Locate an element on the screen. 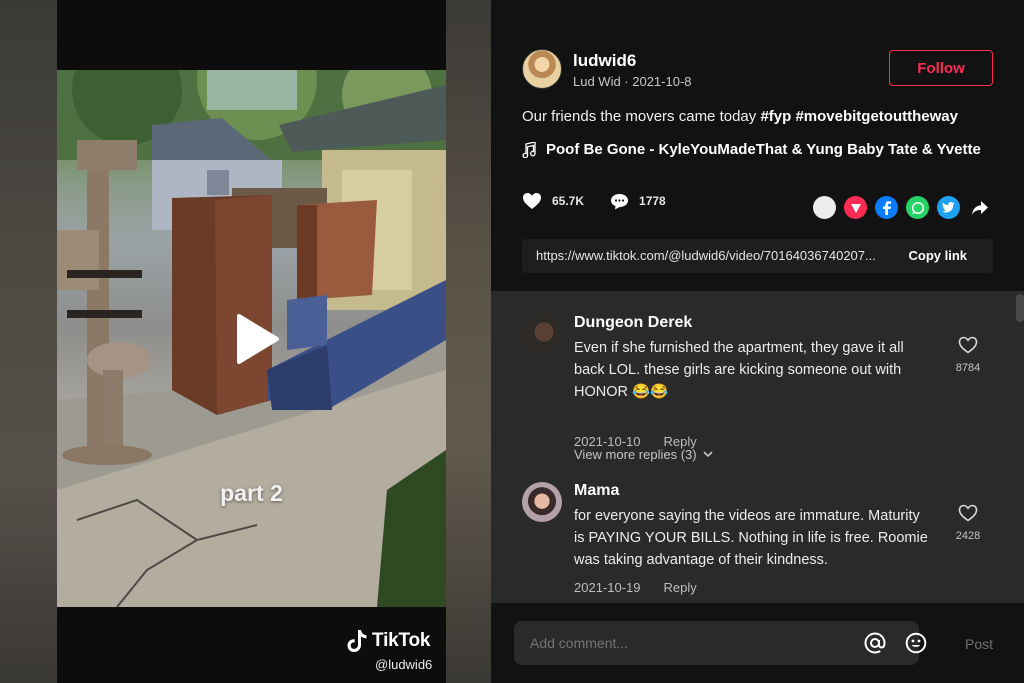 The image size is (1024, 683). comments-scrollbar is located at coordinates (1020, 308).